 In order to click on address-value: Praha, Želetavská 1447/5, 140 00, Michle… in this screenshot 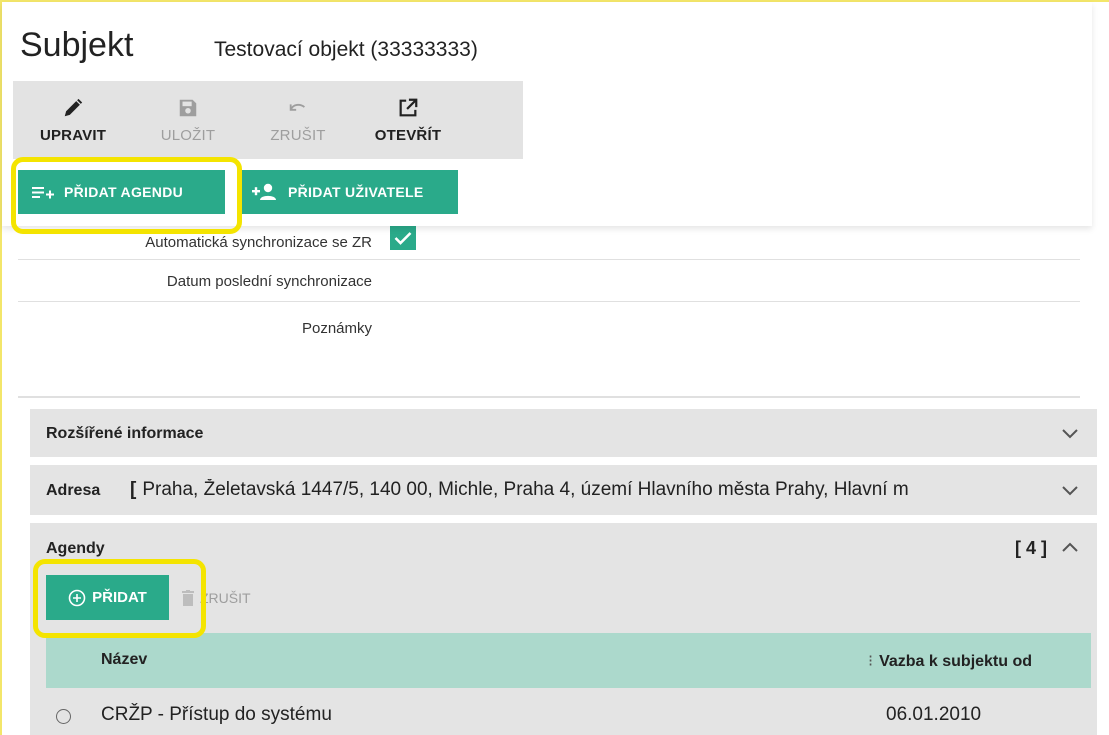, I will do `click(525, 489)`.